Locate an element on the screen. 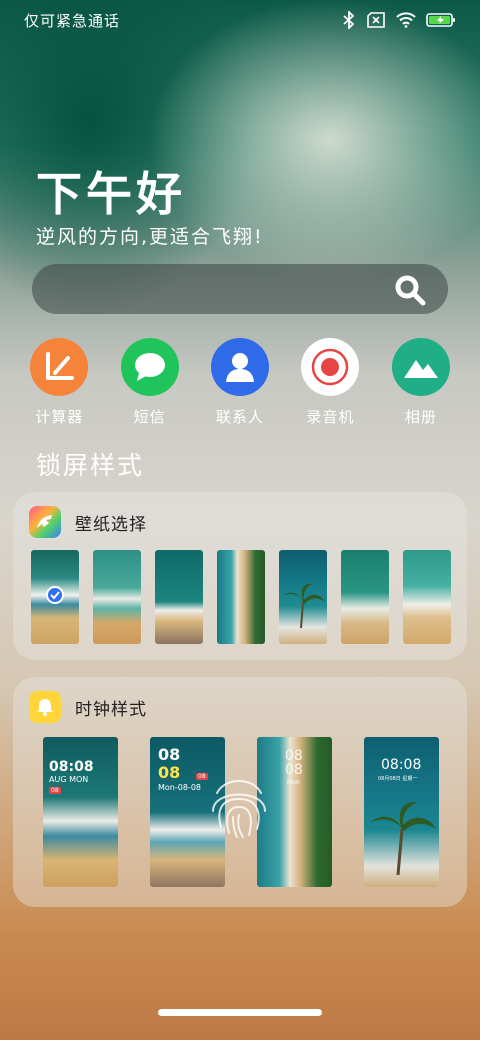 This screenshot has height=1040, width=480. wallpaper-thumbnail-selected is located at coordinates (55, 597).